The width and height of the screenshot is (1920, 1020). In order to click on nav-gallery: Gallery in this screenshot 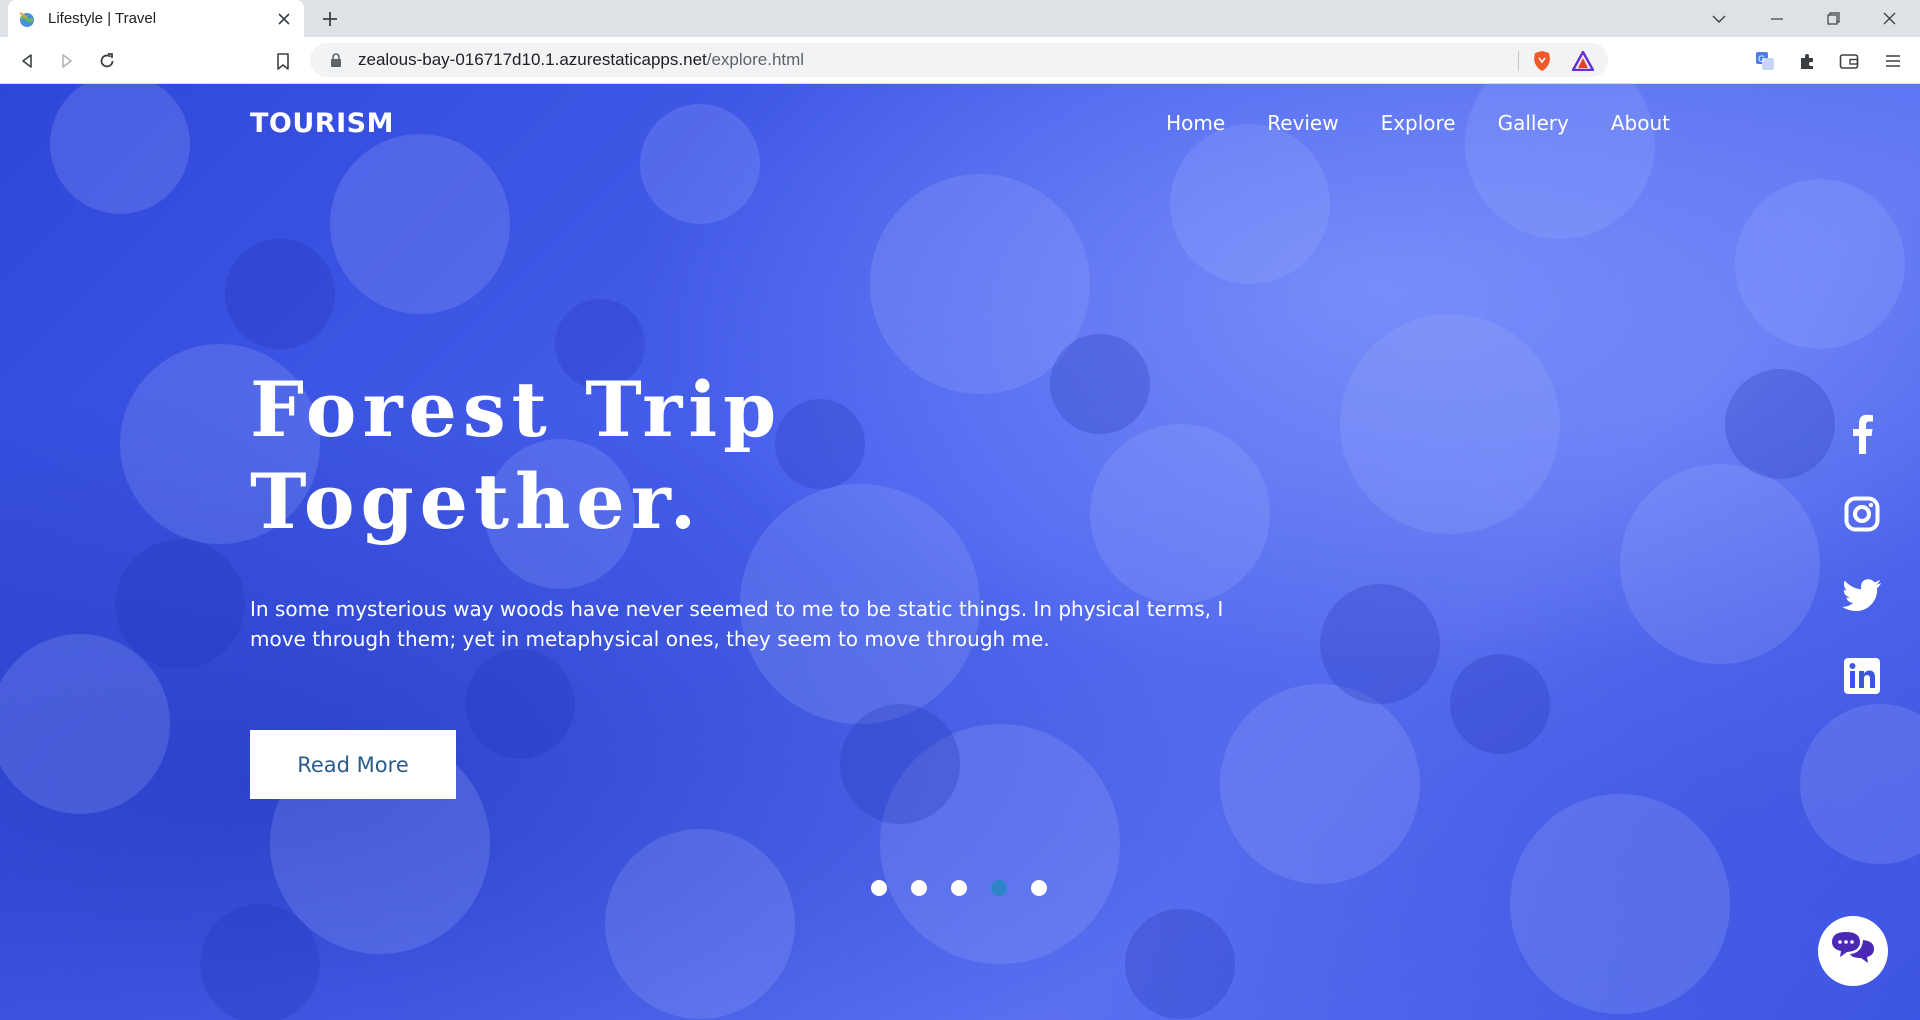, I will do `click(1533, 123)`.